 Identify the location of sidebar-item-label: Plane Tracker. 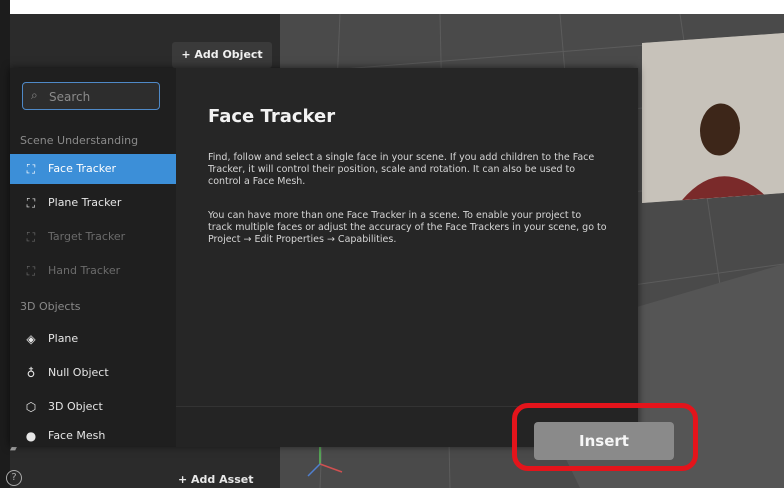
(85, 202).